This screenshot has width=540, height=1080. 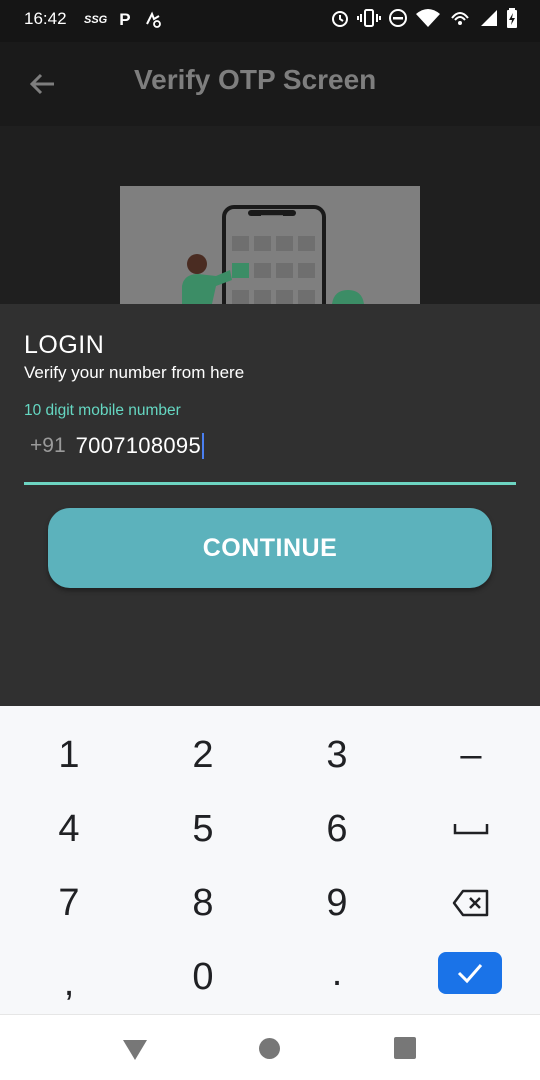 What do you see at coordinates (203, 977) in the screenshot?
I see `key-0: 0` at bounding box center [203, 977].